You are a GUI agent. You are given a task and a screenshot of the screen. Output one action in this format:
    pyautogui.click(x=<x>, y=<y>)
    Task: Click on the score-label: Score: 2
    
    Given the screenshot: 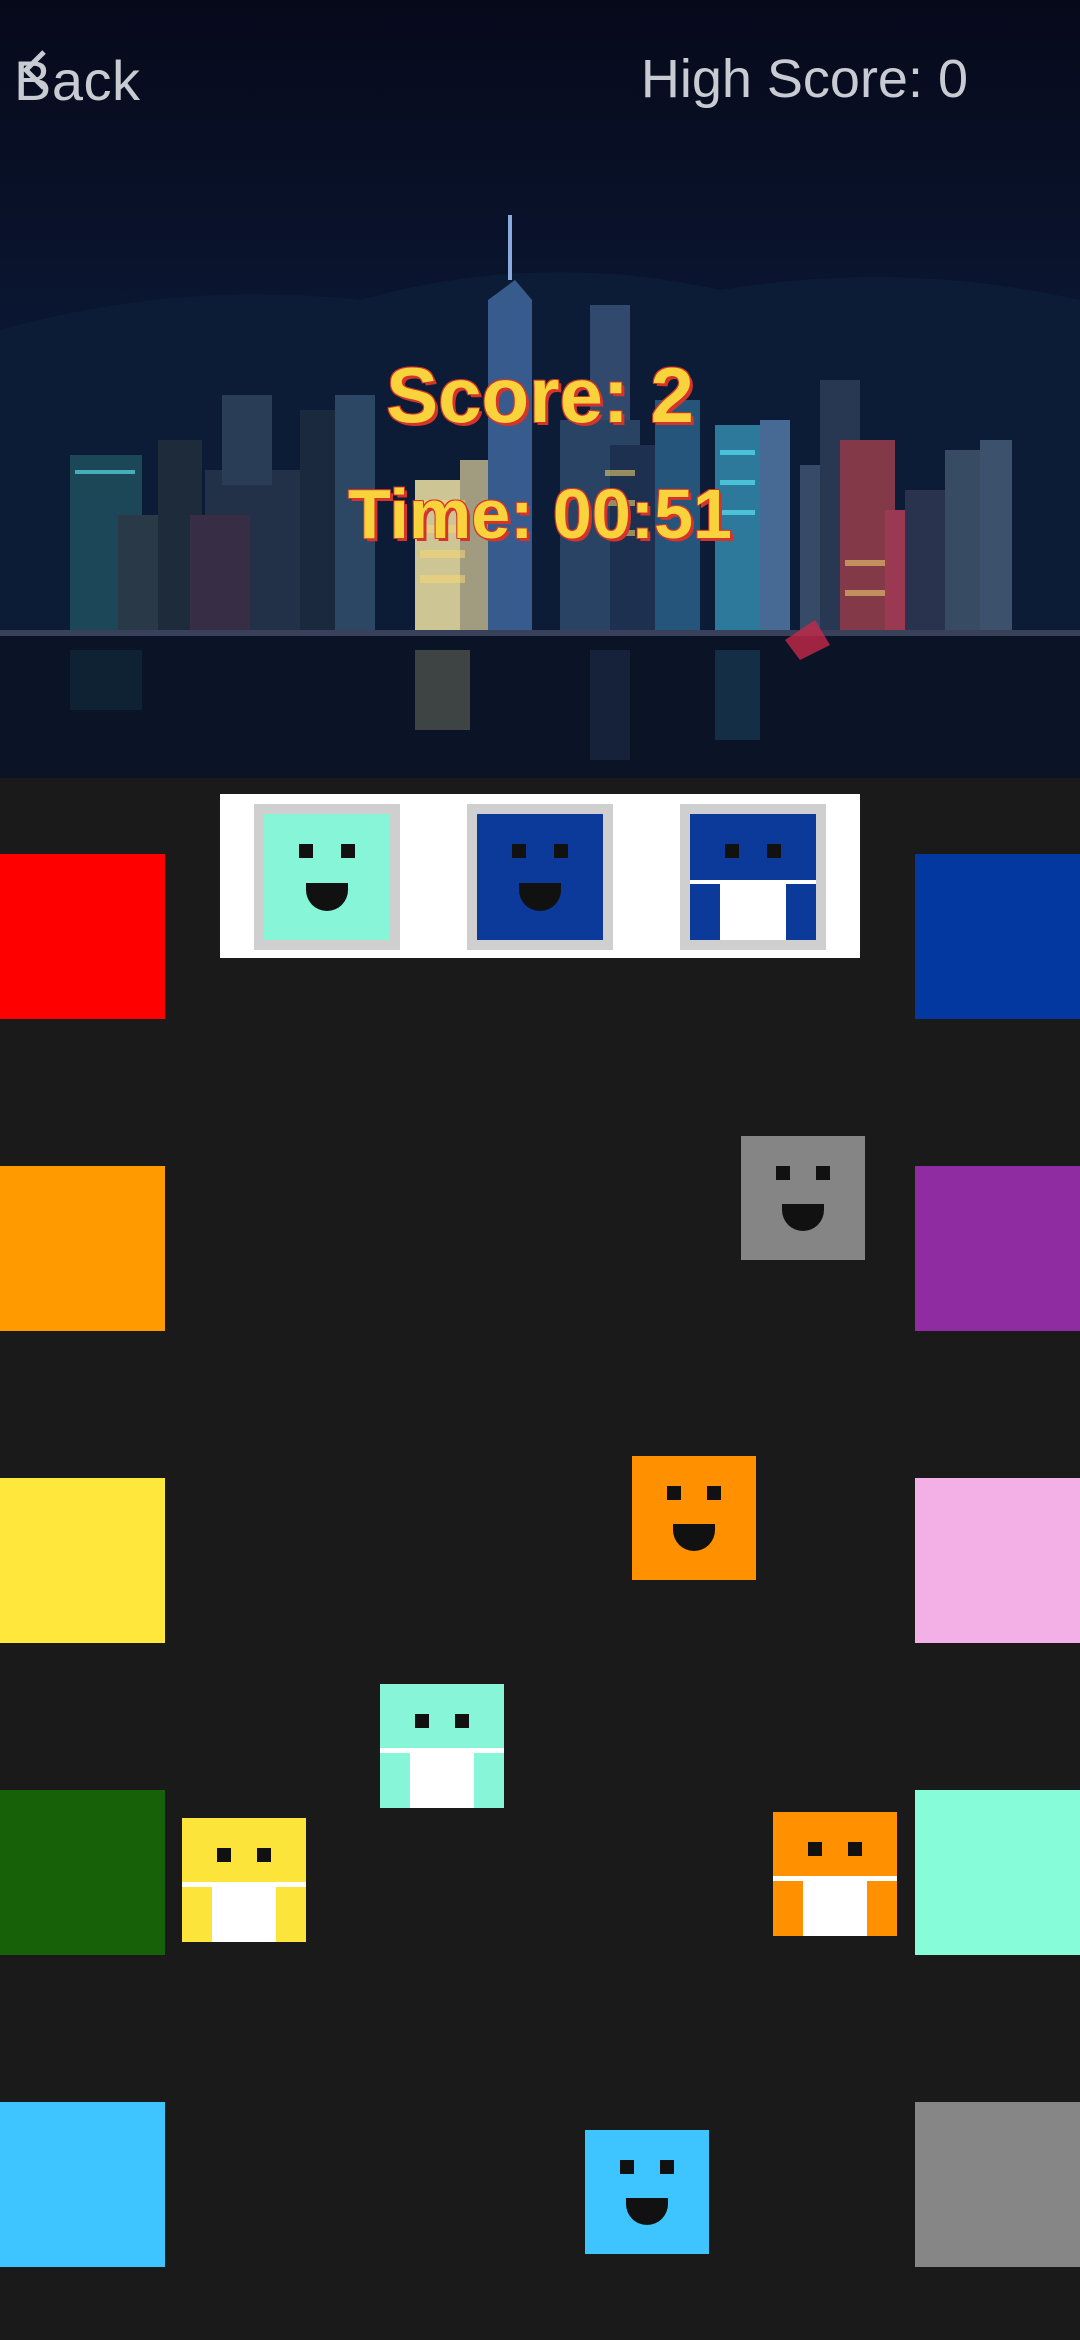 What is the action you would take?
    pyautogui.click(x=540, y=395)
    